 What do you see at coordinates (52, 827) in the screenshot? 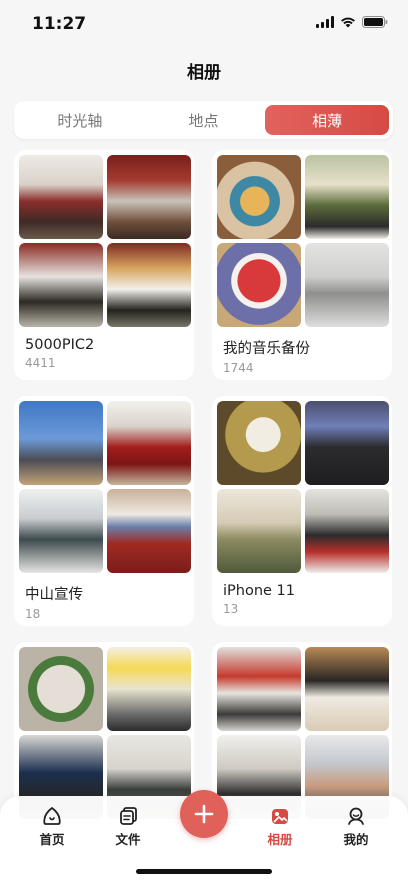
I see `tab-home: 首页` at bounding box center [52, 827].